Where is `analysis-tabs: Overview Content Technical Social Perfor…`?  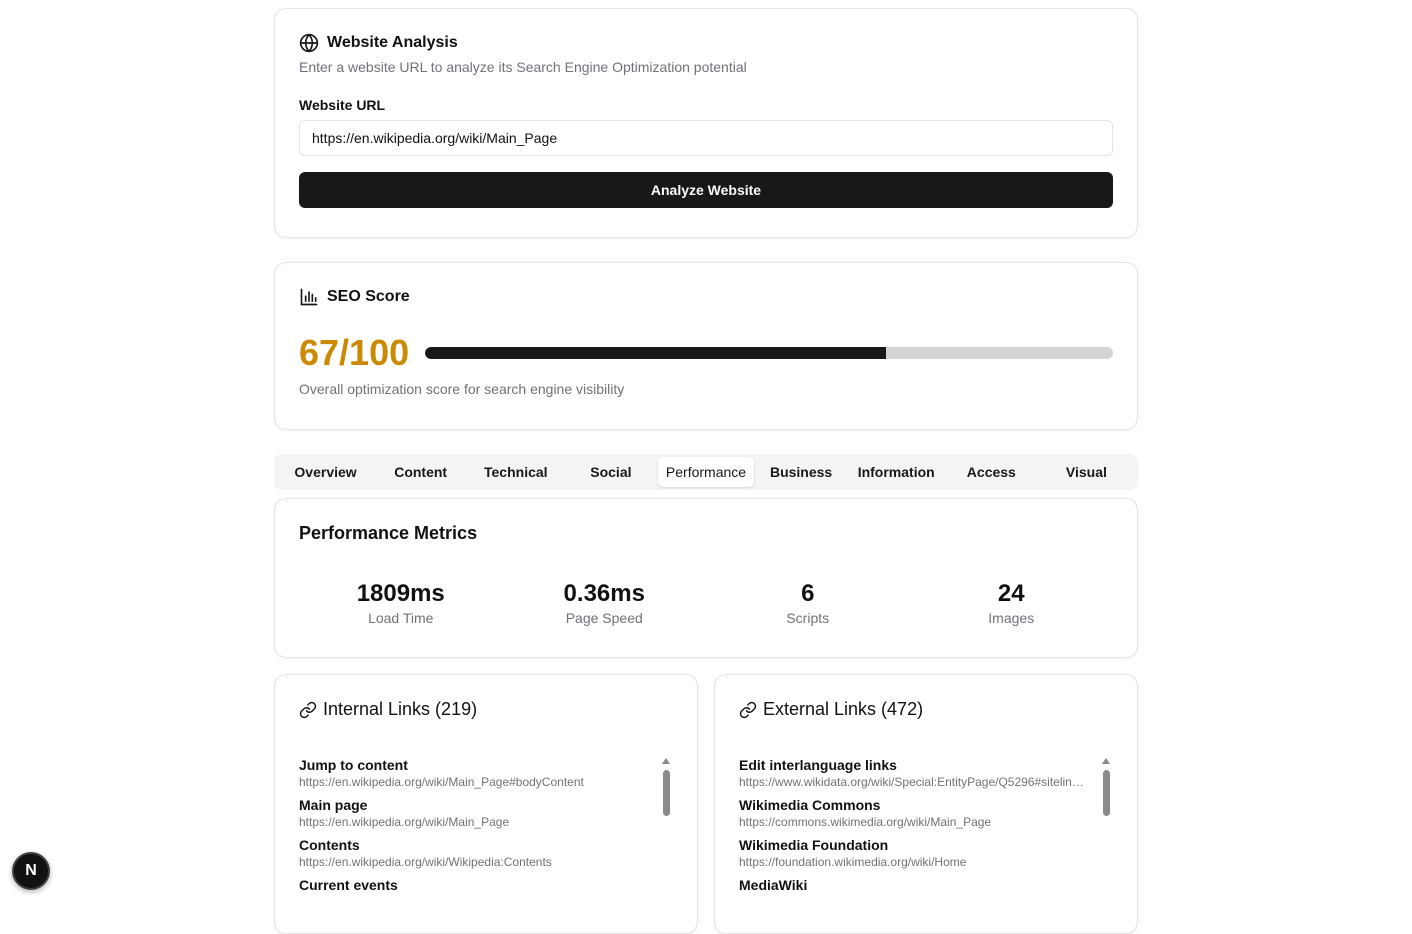
analysis-tabs: Overview Content Technical Social Perfor… is located at coordinates (706, 472).